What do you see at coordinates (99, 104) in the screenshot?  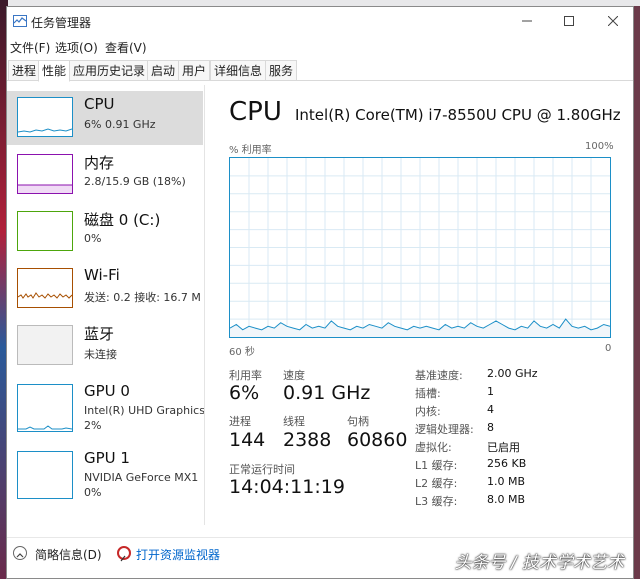 I see `cpu-label: CPU` at bounding box center [99, 104].